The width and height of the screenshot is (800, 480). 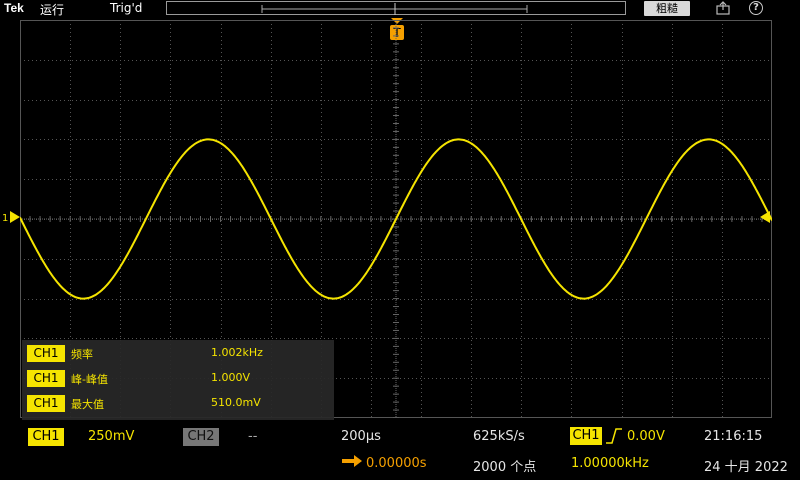 I want to click on measurement-row: CH1 峰-峰值 1.000V, so click(x=178, y=378).